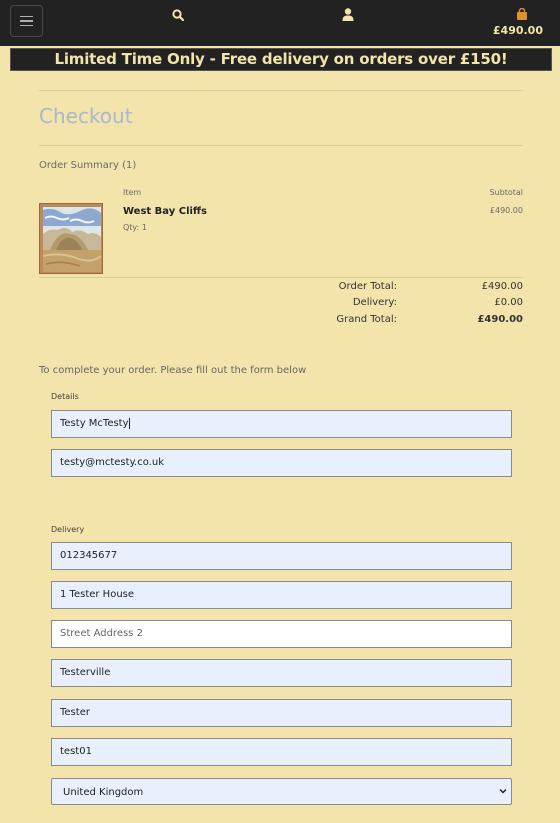  Describe the element at coordinates (506, 192) in the screenshot. I see `column-header-subtotal: Subtotal` at that location.